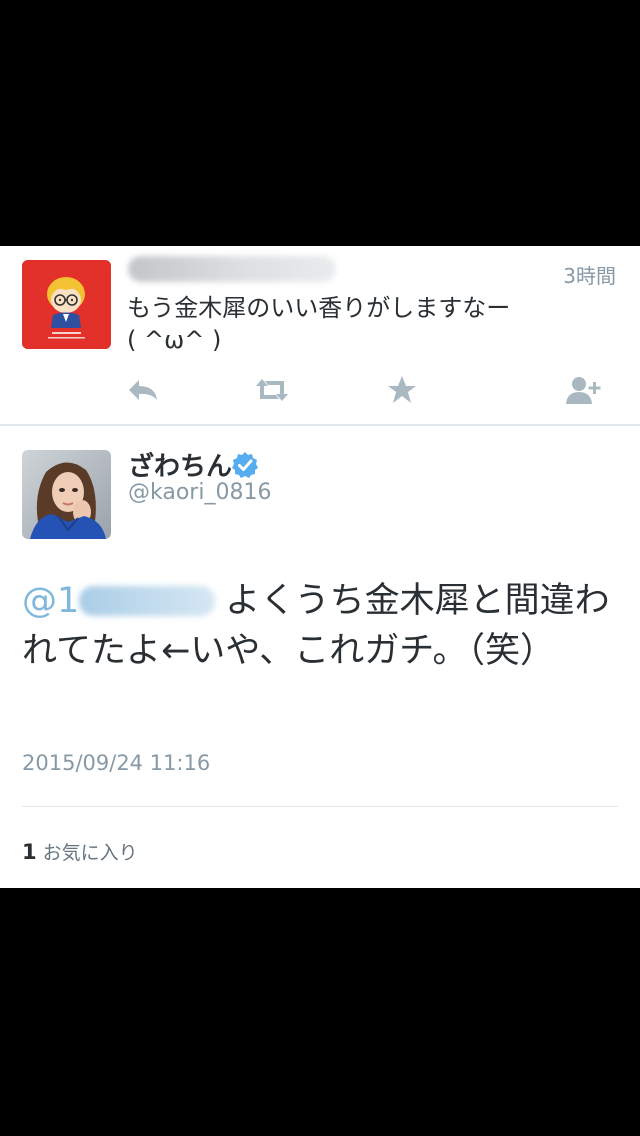  Describe the element at coordinates (66, 494) in the screenshot. I see `profile-avatar-photo` at that location.